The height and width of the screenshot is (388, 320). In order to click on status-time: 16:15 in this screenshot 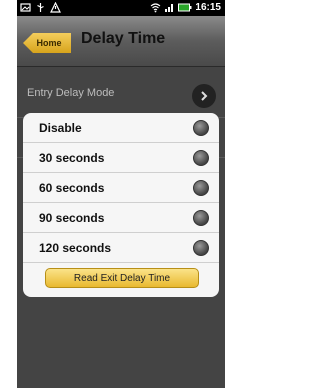, I will do `click(208, 7)`.